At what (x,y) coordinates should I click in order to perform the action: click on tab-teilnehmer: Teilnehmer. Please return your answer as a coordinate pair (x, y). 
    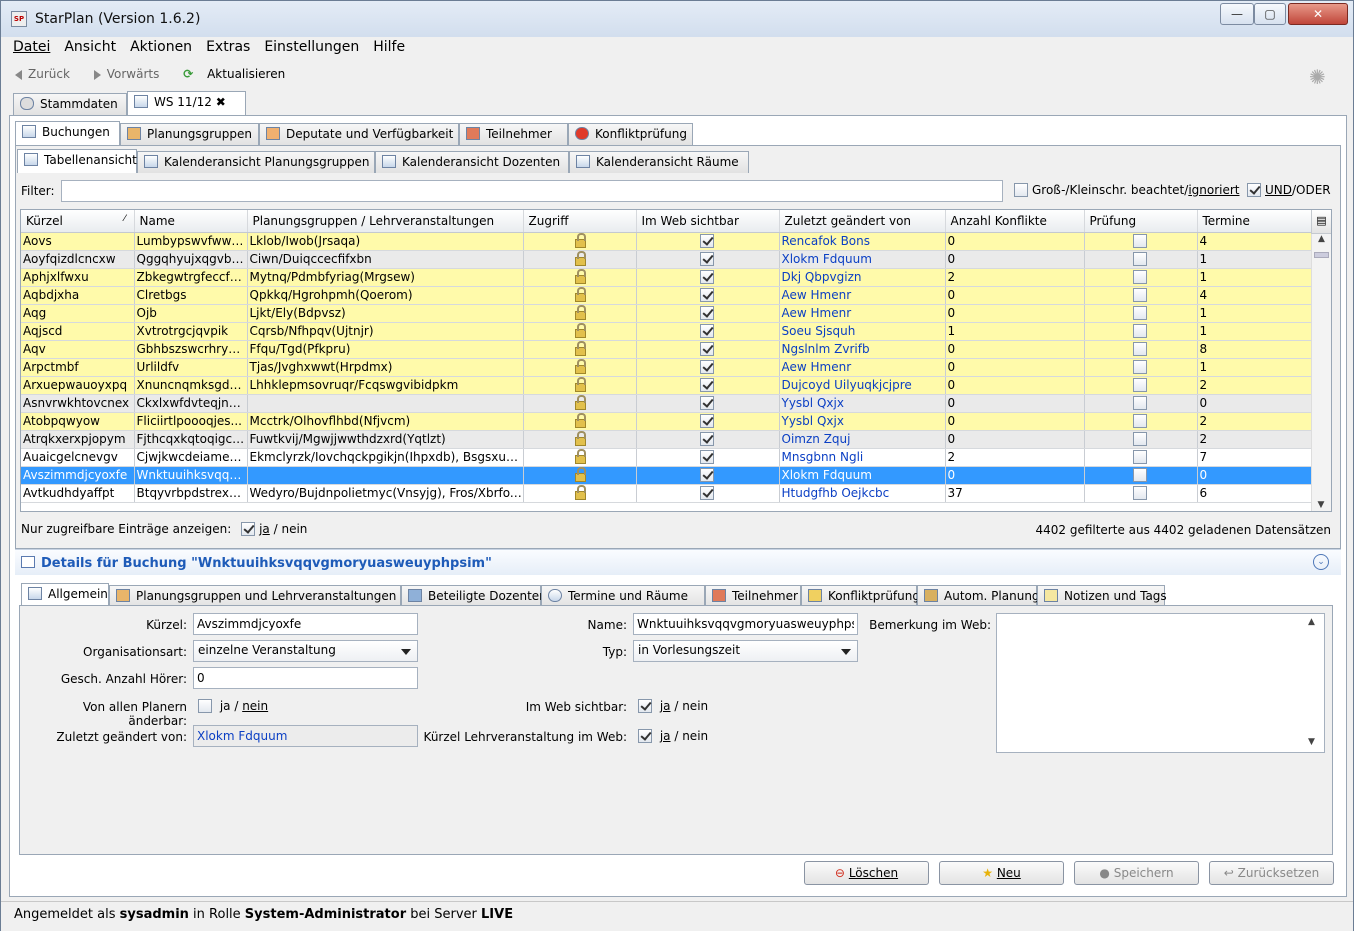
    Looking at the image, I should click on (513, 134).